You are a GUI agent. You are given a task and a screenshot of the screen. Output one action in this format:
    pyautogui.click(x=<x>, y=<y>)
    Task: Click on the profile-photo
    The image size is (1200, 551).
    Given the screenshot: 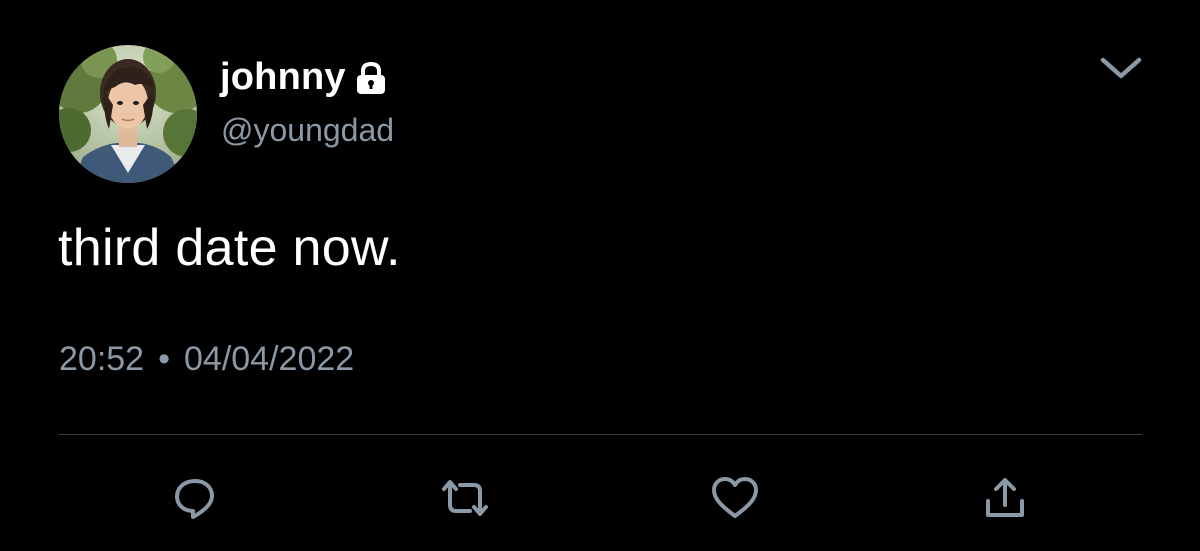 What is the action you would take?
    pyautogui.click(x=128, y=114)
    